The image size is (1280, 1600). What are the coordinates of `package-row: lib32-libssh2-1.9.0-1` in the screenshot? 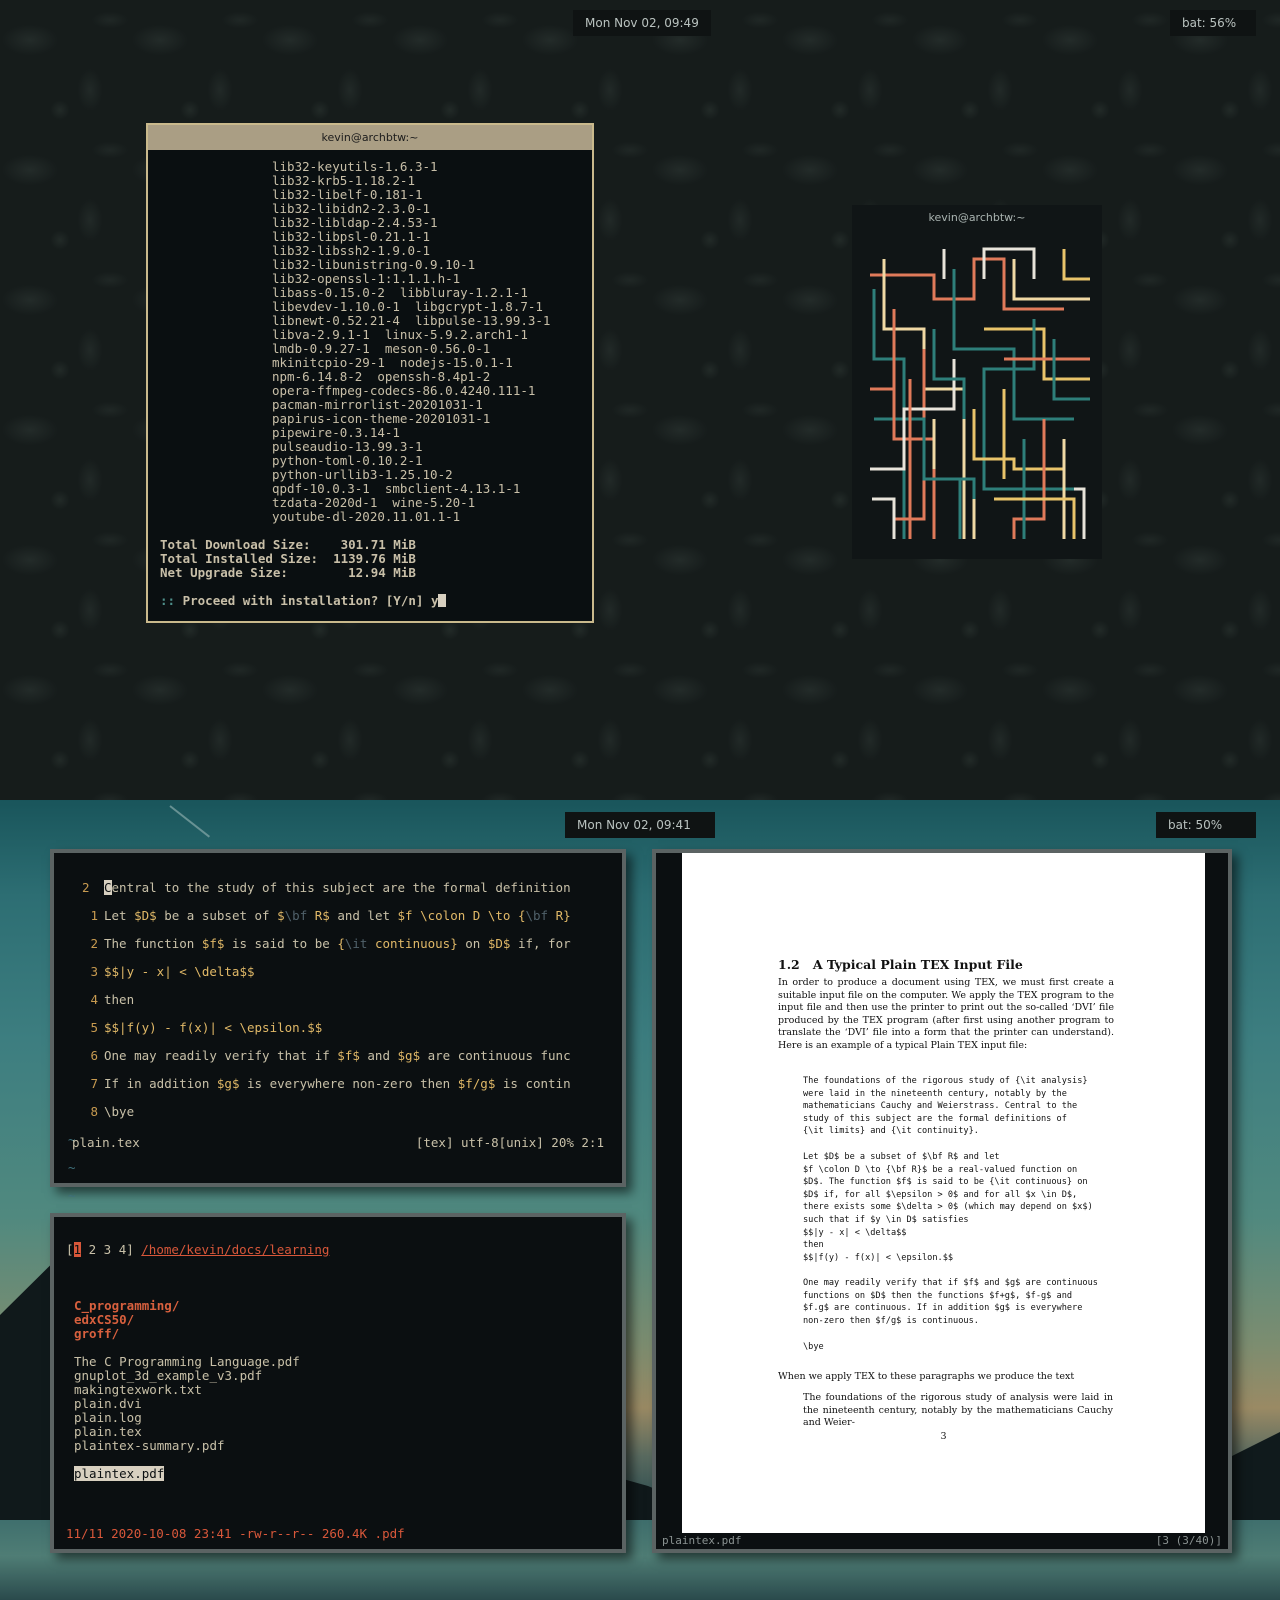 It's located at (351, 250).